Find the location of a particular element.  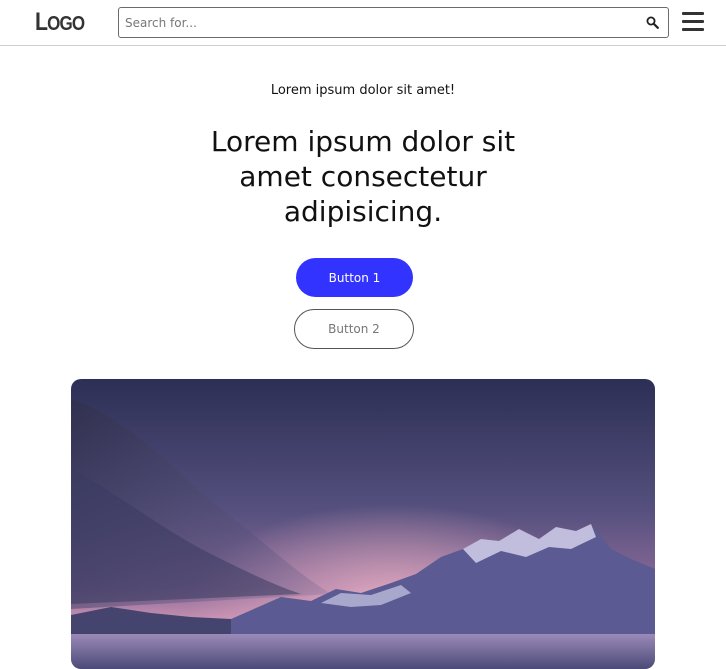

hamburger-menu-icon is located at coordinates (693, 22).